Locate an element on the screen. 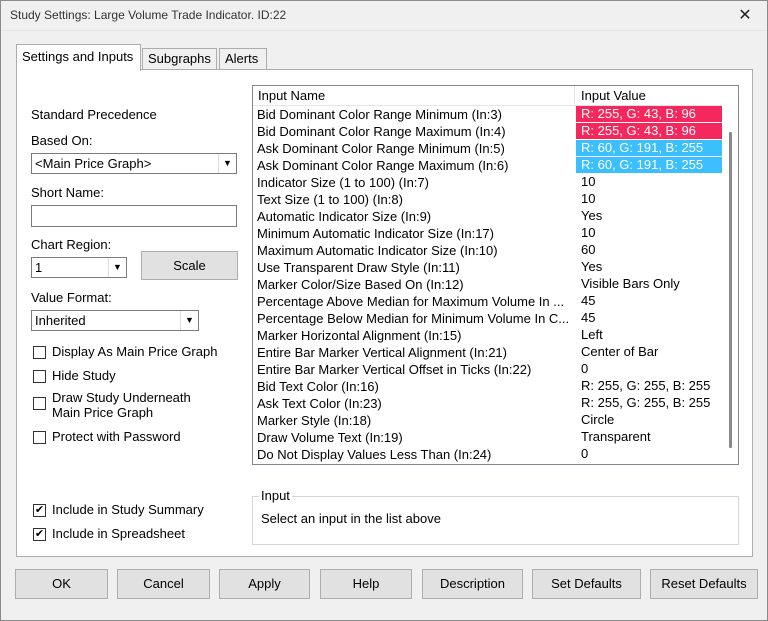 The width and height of the screenshot is (768, 621). apply-button: Apply is located at coordinates (264, 584).